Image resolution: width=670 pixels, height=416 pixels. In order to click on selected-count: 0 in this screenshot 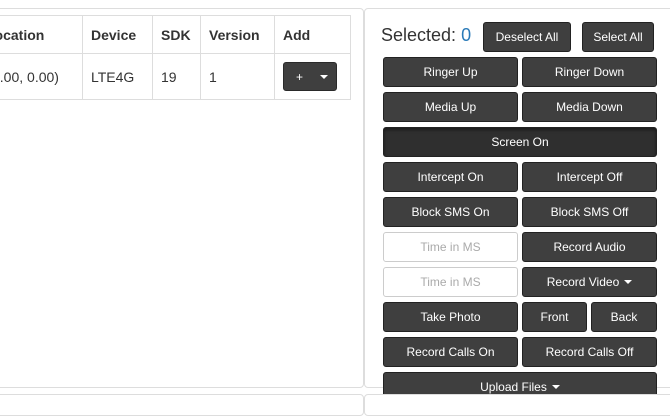, I will do `click(466, 35)`.